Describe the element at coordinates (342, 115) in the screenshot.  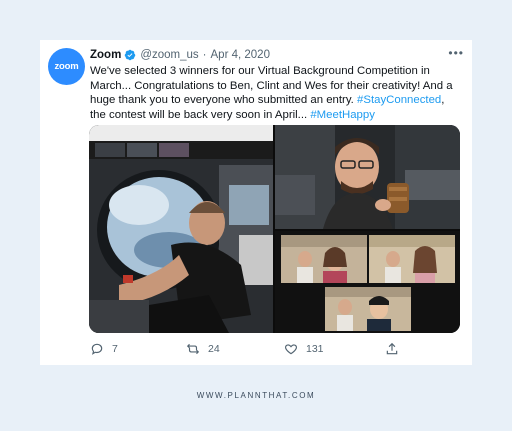
I see `hashtag-meethappy: #MeetHappy` at that location.